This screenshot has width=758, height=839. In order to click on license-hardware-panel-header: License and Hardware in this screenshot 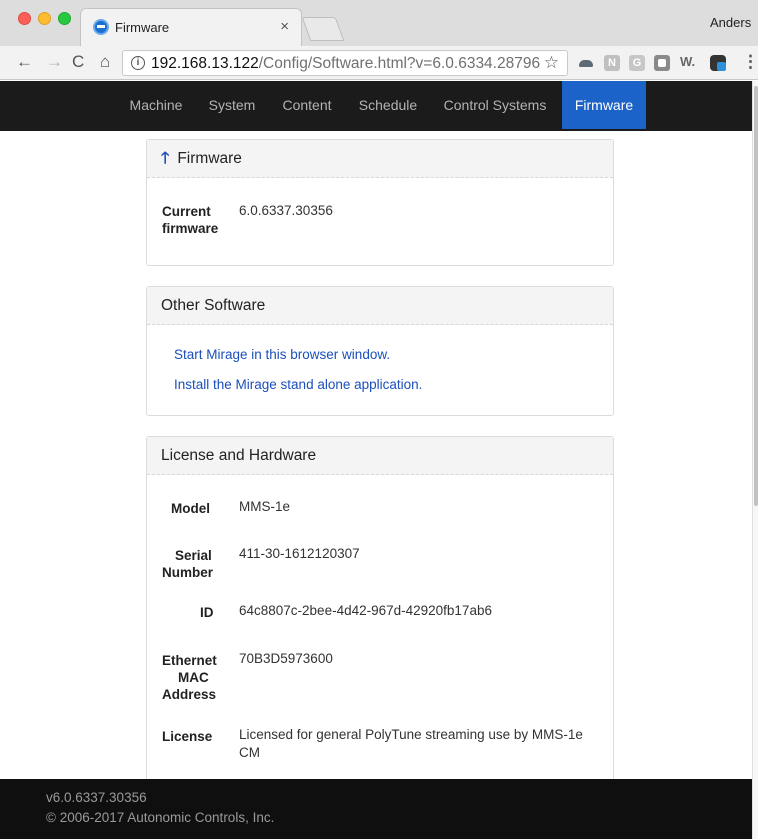, I will do `click(380, 456)`.